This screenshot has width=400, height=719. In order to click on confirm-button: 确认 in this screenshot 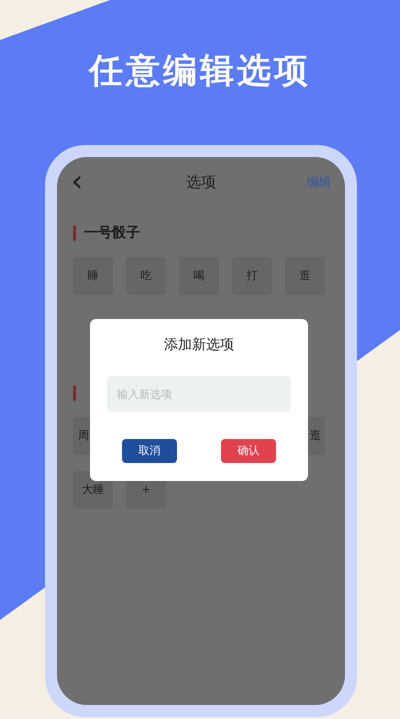, I will do `click(248, 451)`.